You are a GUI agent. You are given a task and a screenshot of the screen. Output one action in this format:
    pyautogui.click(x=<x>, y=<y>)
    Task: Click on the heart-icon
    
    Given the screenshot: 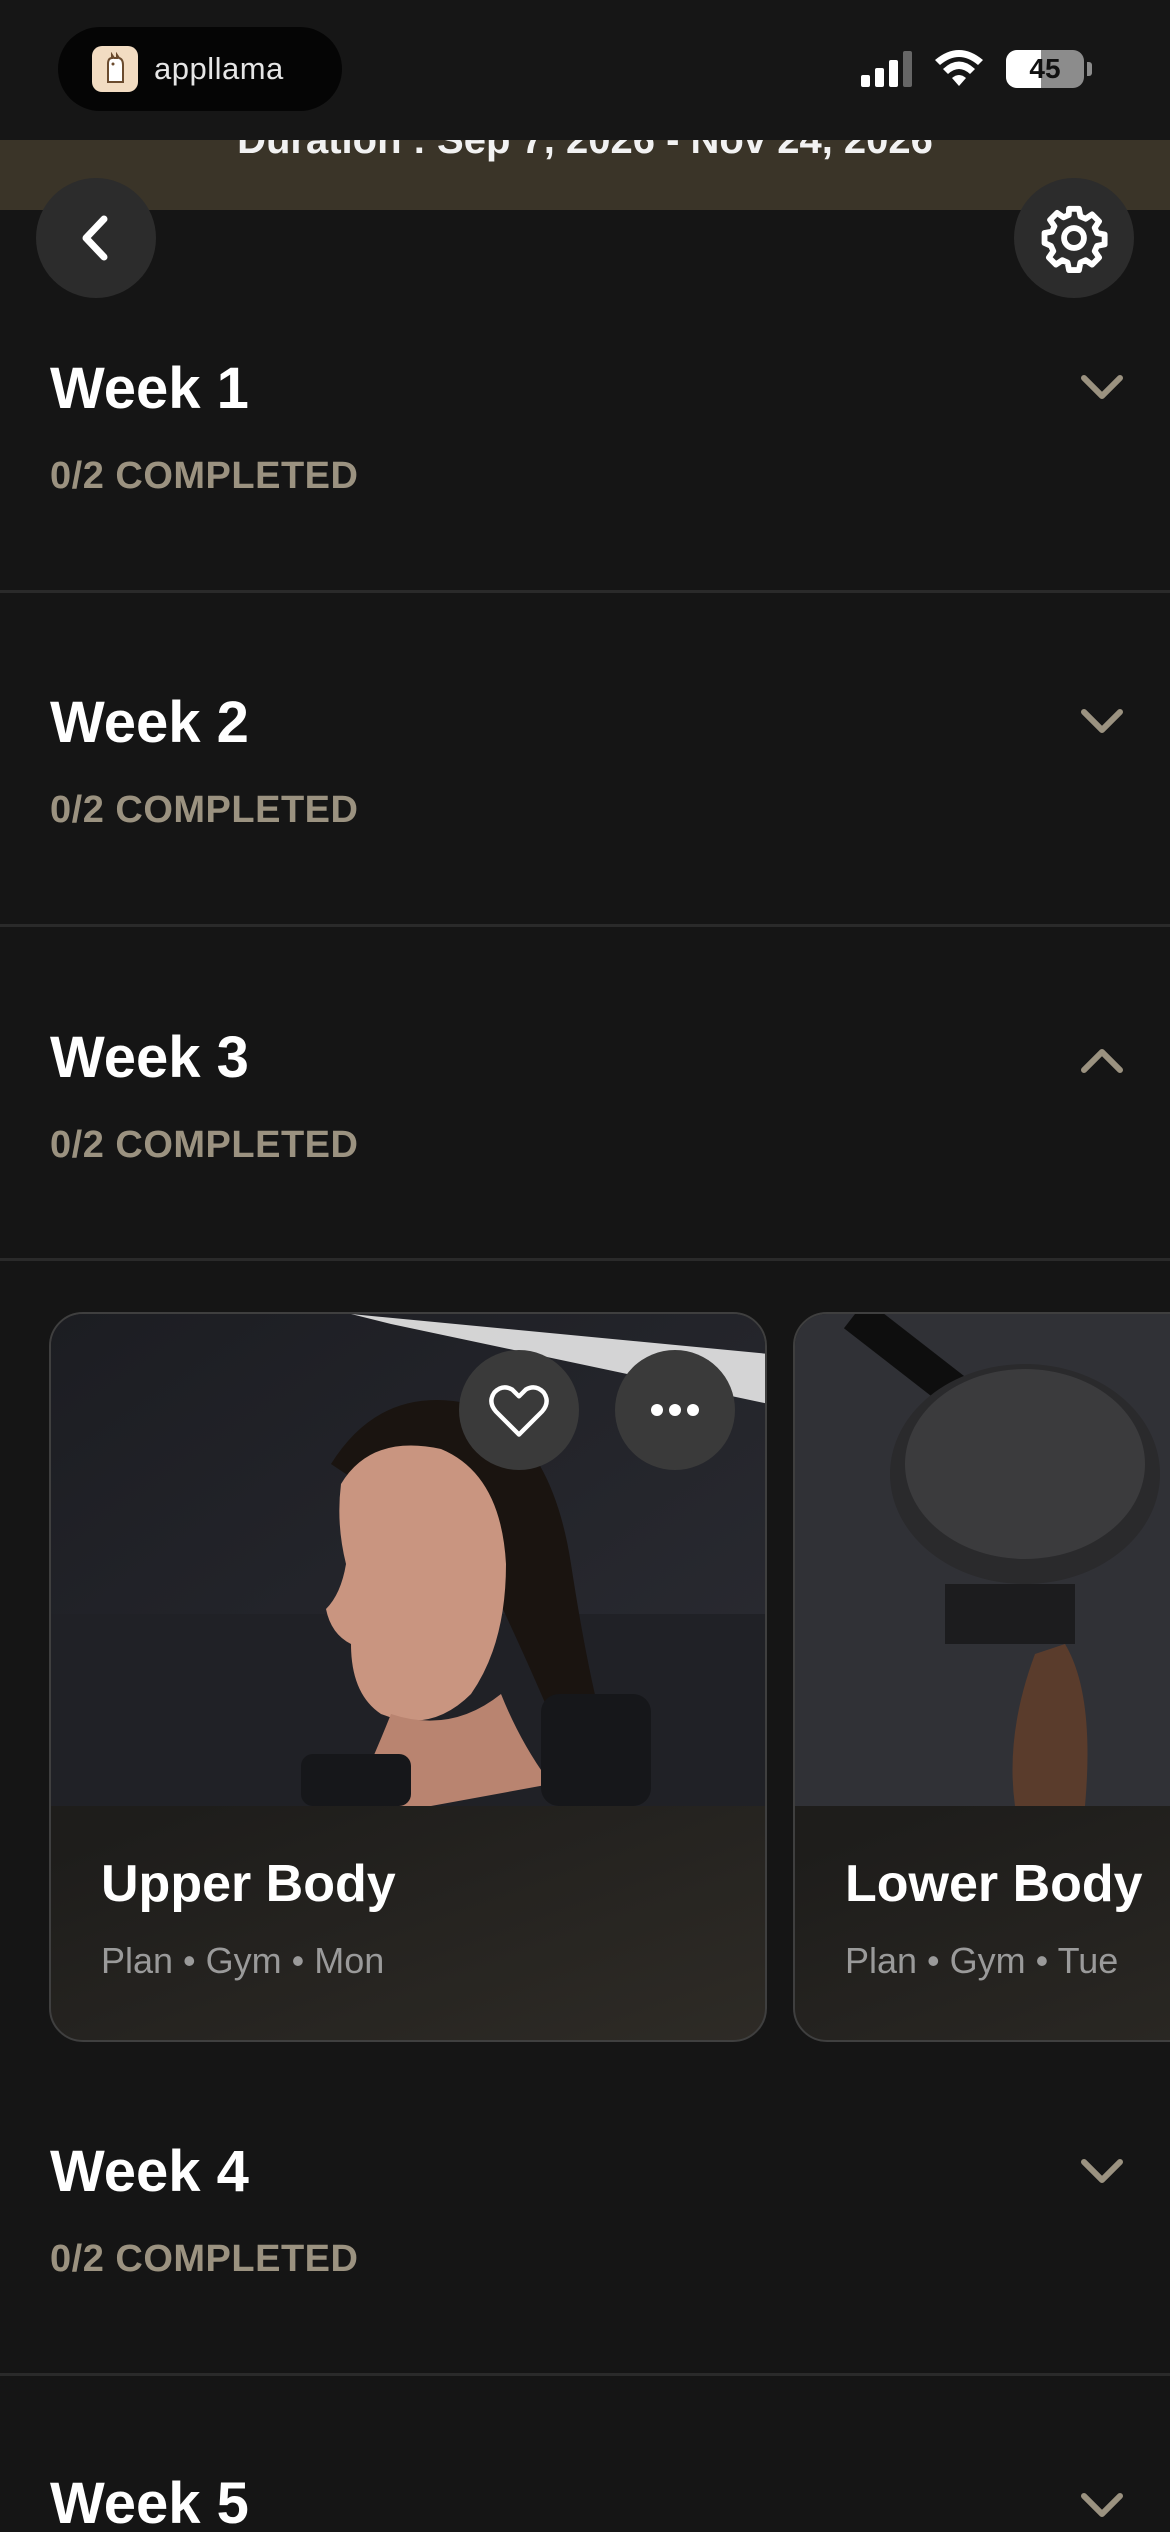 What is the action you would take?
    pyautogui.click(x=519, y=1411)
    